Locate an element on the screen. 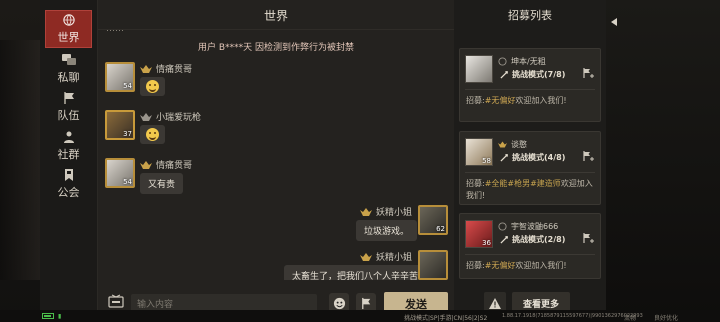  sidebar-item-label: 队伍 is located at coordinates (68, 115).